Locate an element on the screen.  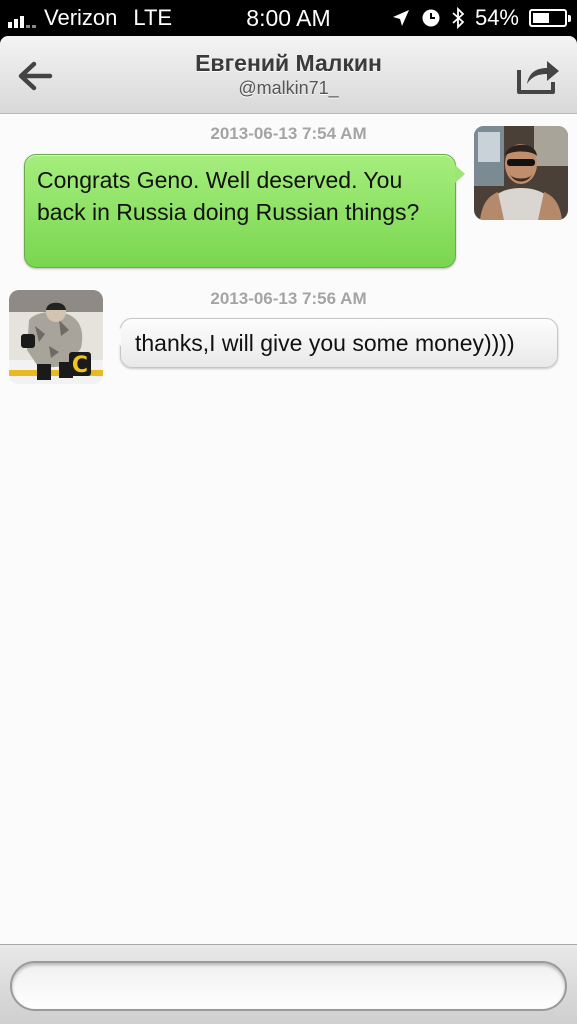
conversation-header: Евгений Малкин @malkin71_ is located at coordinates (288, 75).